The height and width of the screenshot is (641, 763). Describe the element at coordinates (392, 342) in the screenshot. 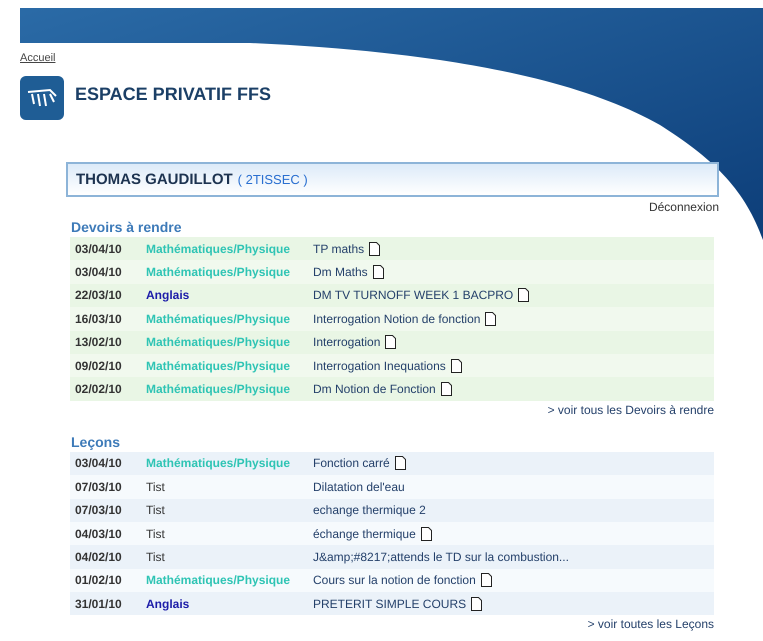

I see `list-row: 13/02/10 Mathématiques/Physique Interrogation` at that location.